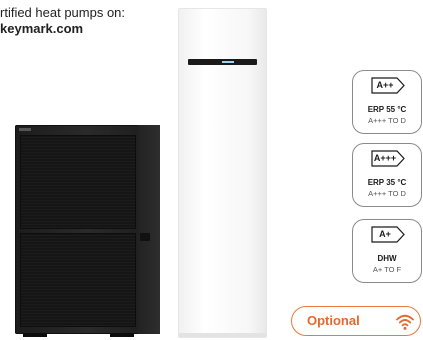 The width and height of the screenshot is (423, 340). I want to click on optional-label: Optional, so click(333, 320).